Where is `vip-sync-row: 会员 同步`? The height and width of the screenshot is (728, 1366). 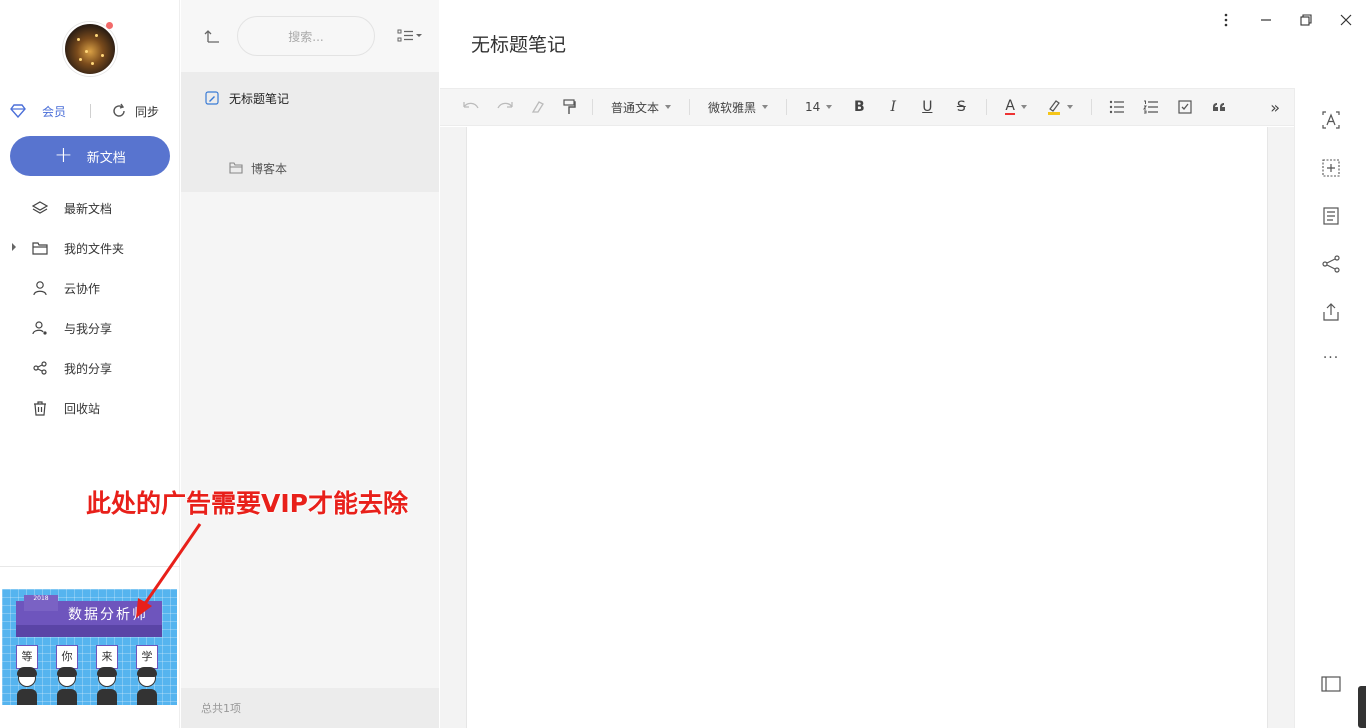
vip-sync-row: 会员 同步 is located at coordinates (90, 111).